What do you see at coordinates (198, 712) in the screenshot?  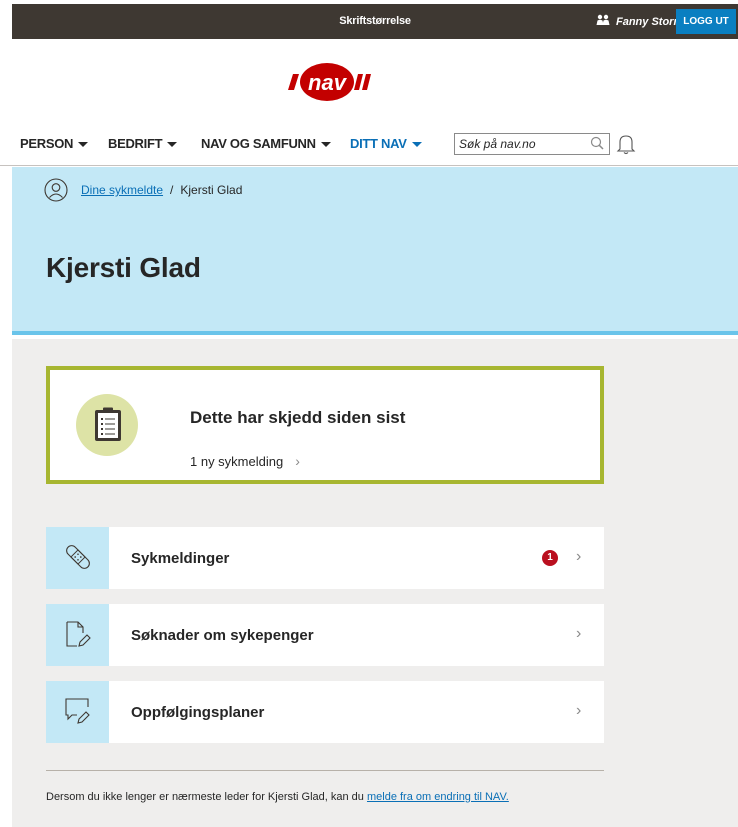 I see `row-label: Oppfølgingsplaner` at bounding box center [198, 712].